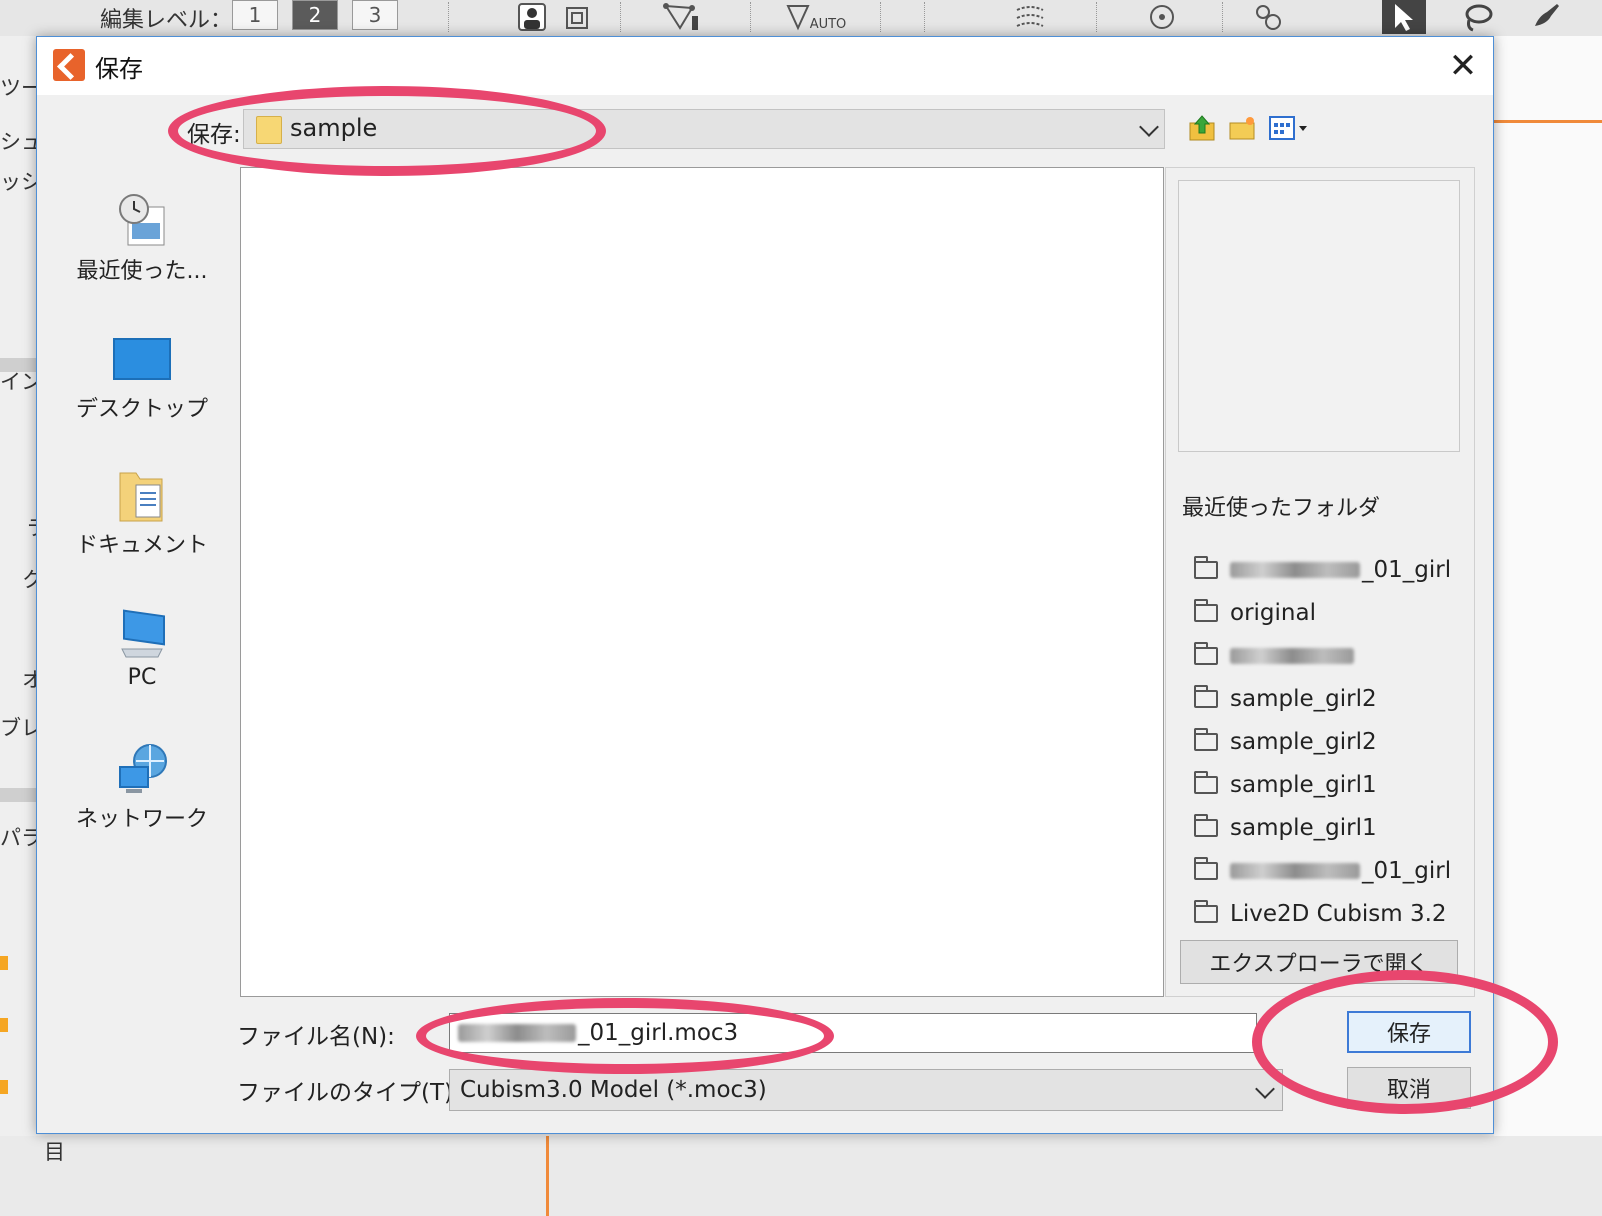 The width and height of the screenshot is (1602, 1216). Describe the element at coordinates (1202, 128) in the screenshot. I see `up-folder-icon` at that location.